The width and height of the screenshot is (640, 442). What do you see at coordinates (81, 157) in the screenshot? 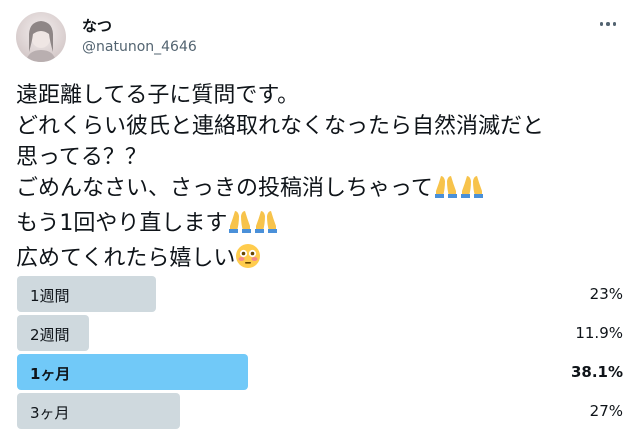
I see `tweet-line: 思ってる？？` at bounding box center [81, 157].